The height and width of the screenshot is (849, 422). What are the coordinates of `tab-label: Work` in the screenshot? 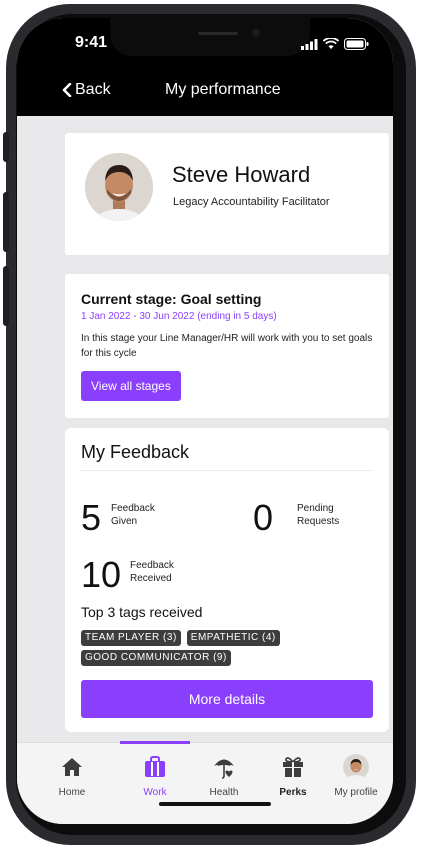 It's located at (155, 792).